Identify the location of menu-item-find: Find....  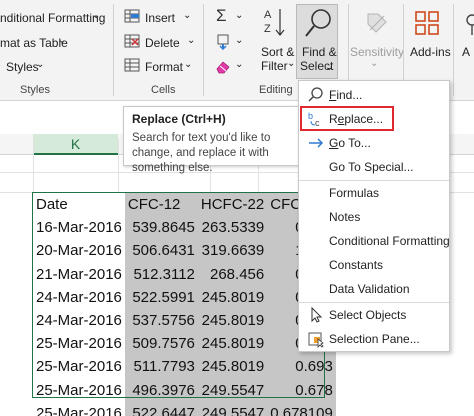
(374, 95).